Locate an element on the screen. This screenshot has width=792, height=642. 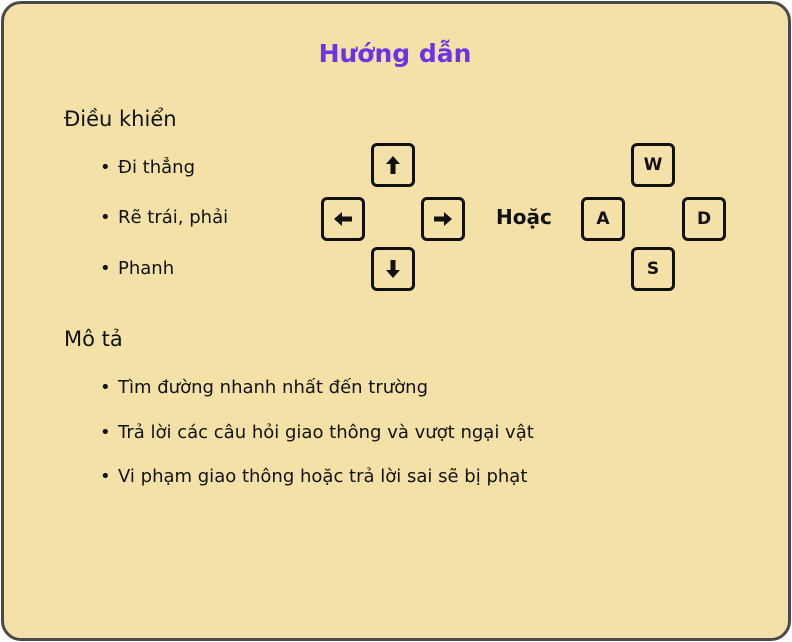
list-item: • Phanh is located at coordinates (137, 268).